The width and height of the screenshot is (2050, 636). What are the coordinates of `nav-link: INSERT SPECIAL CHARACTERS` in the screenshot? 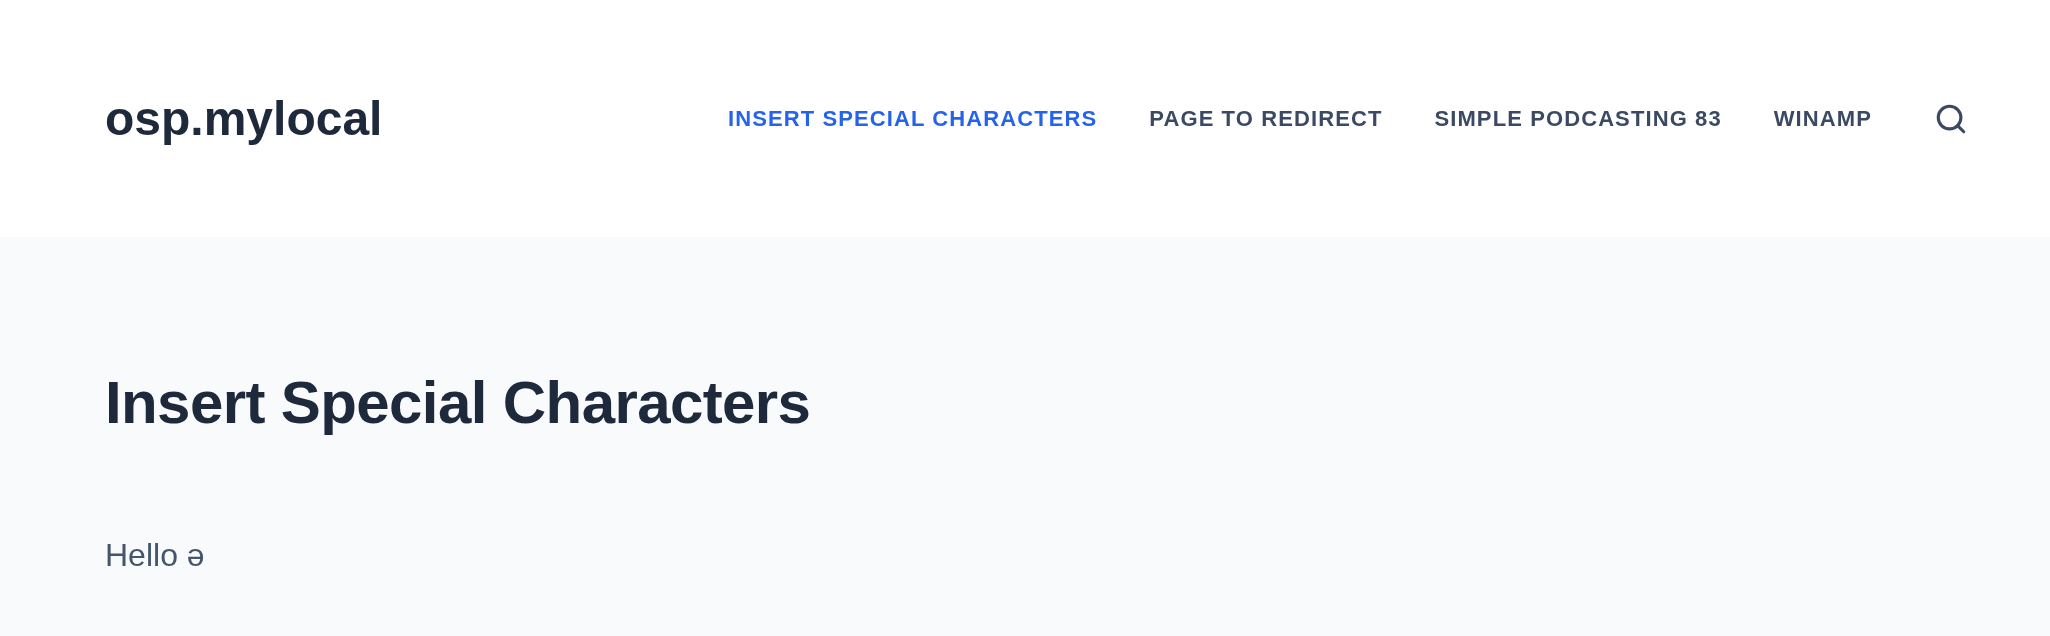 It's located at (912, 118).